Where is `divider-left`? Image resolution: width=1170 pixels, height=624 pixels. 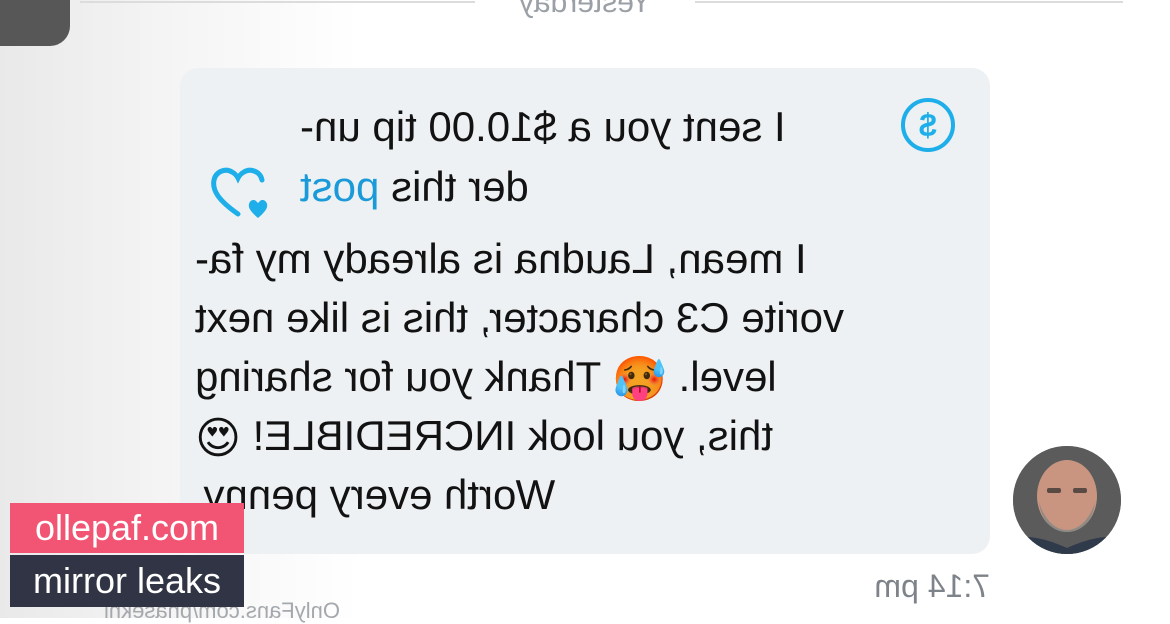 divider-left is located at coordinates (277, 2).